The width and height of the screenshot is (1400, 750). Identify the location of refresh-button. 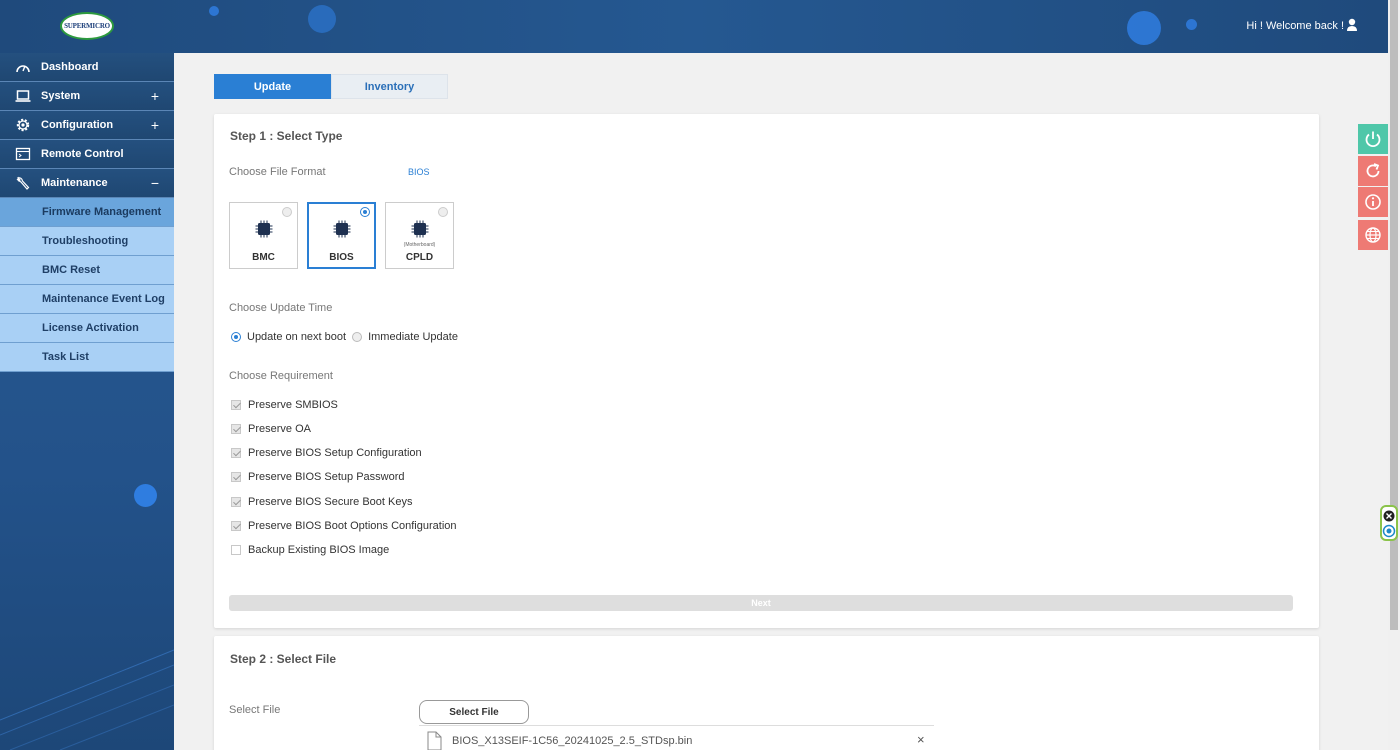
(1373, 171).